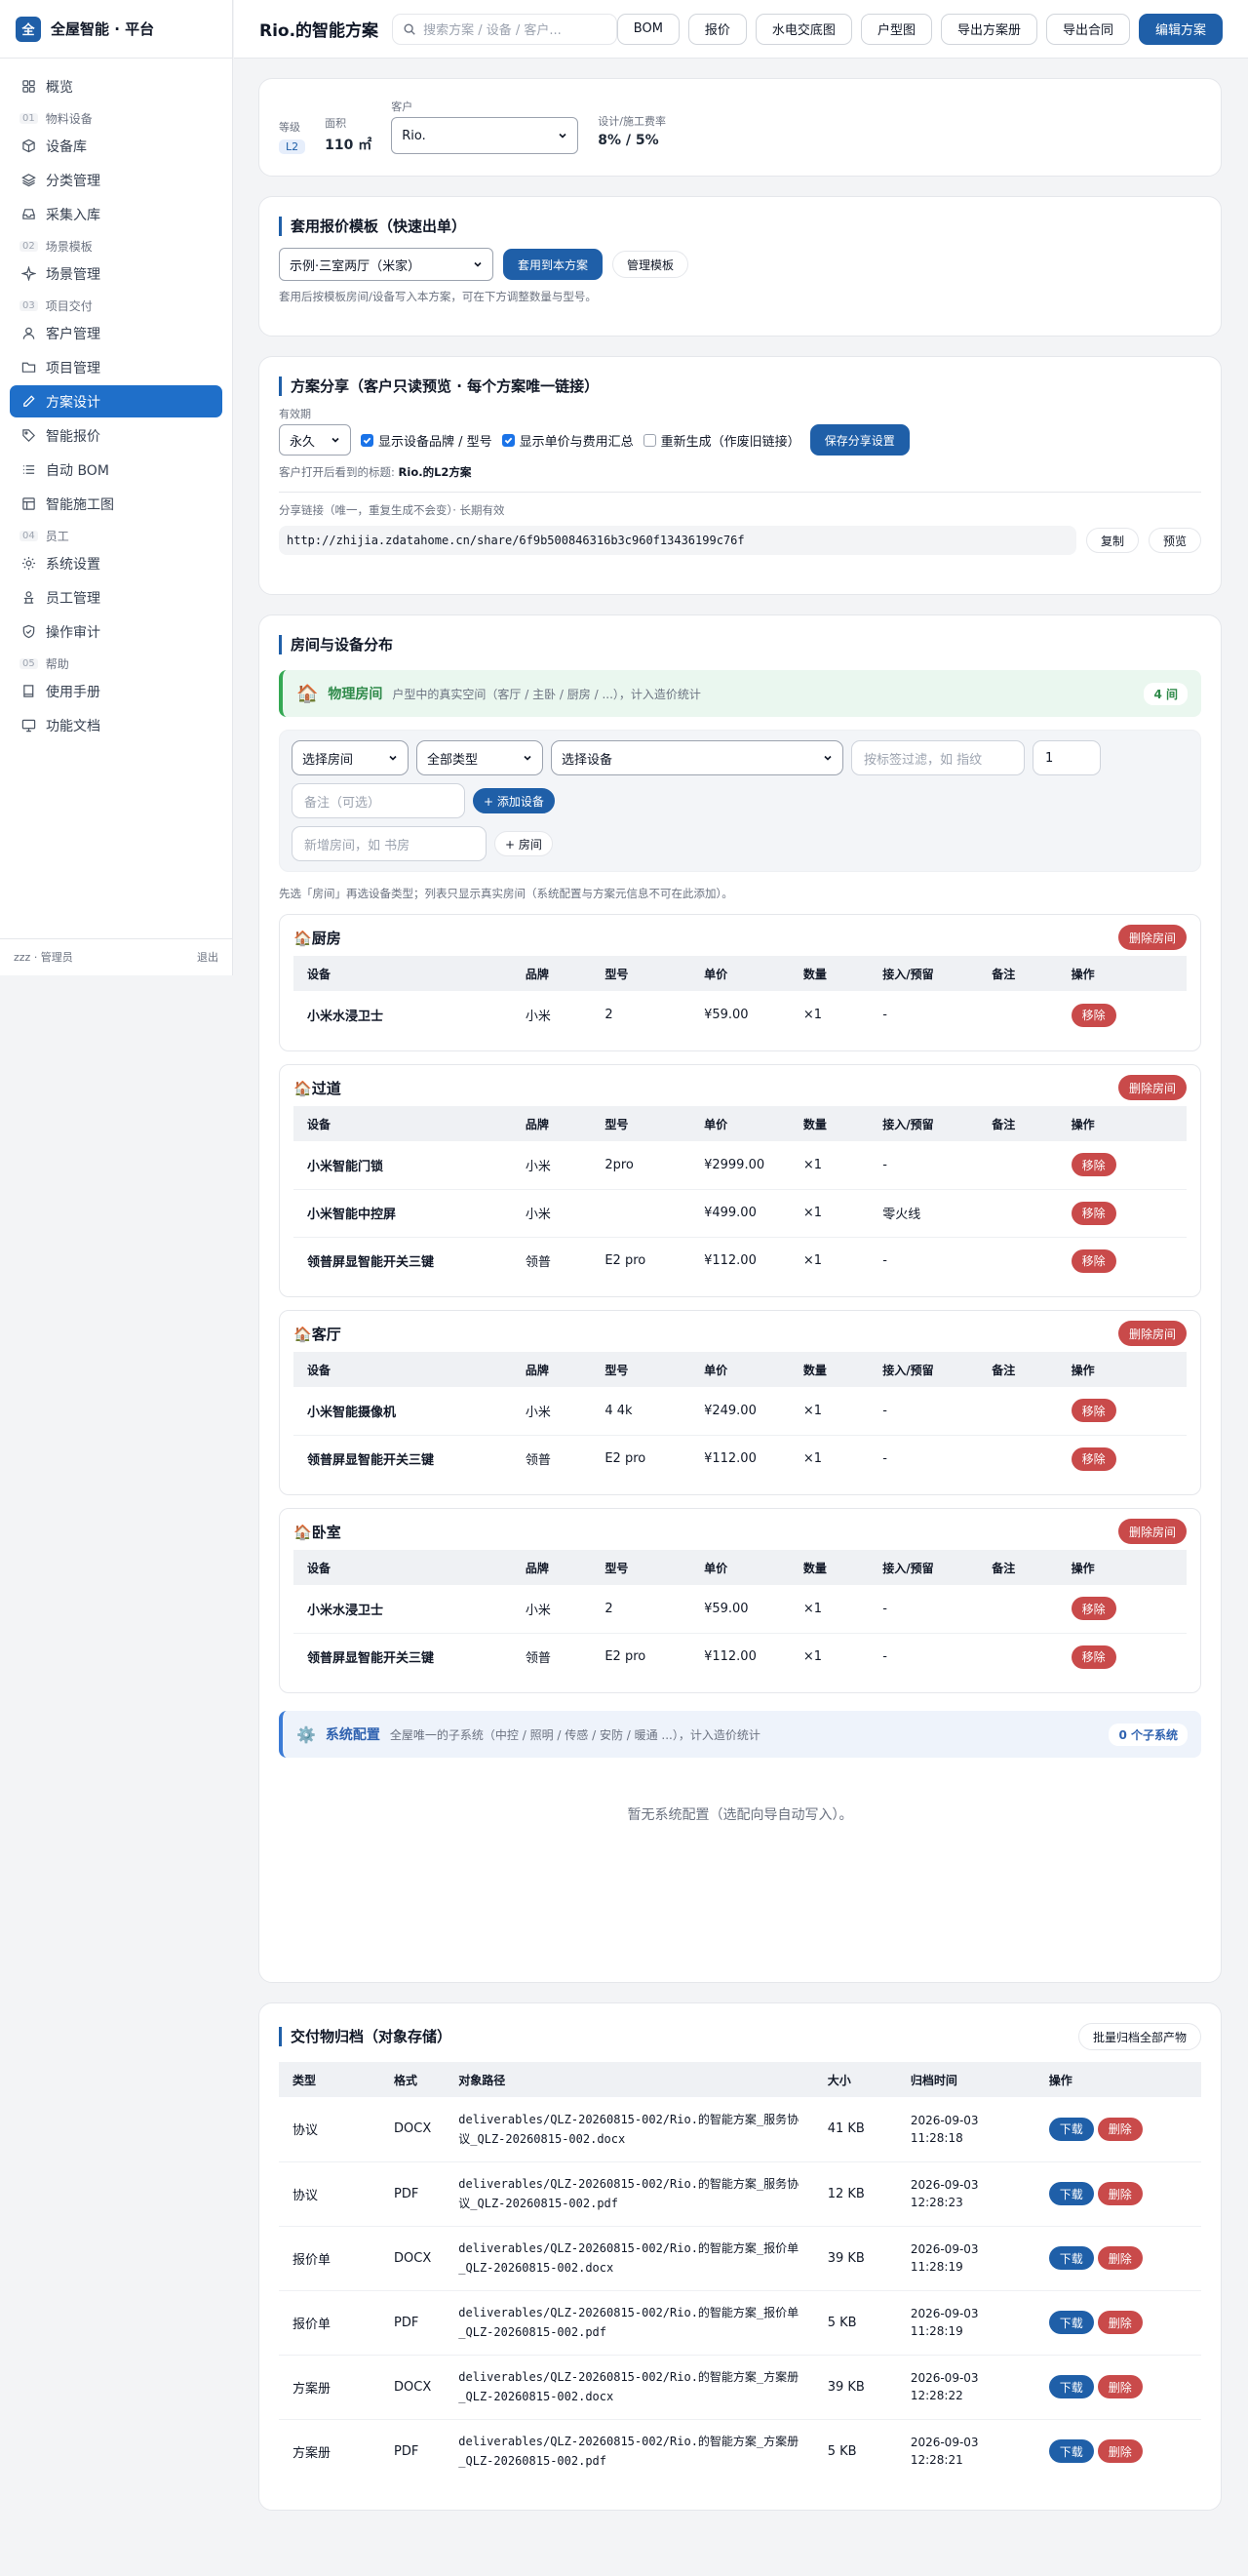 Image resolution: width=1248 pixels, height=2576 pixels. Describe the element at coordinates (859, 440) in the screenshot. I see `save-share-button: 保存分享设置` at that location.